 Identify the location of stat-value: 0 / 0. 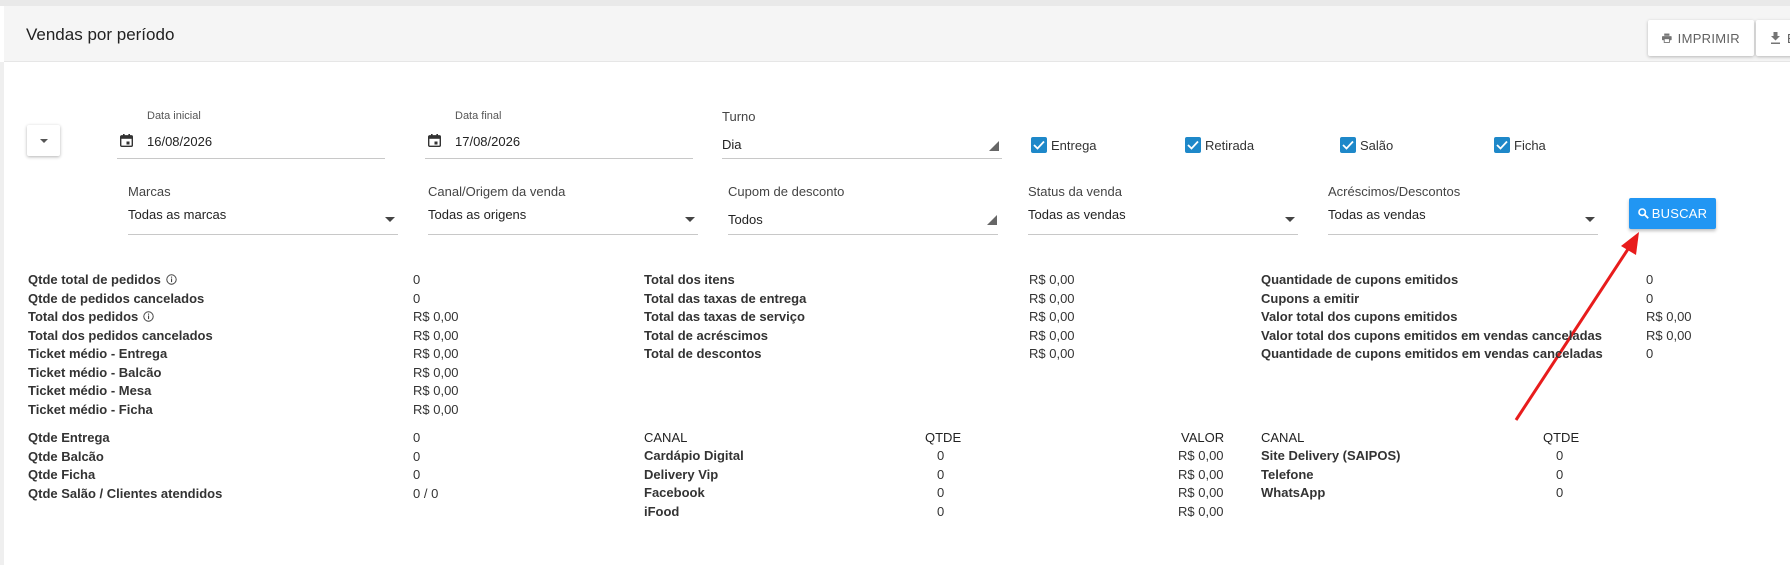
(426, 493).